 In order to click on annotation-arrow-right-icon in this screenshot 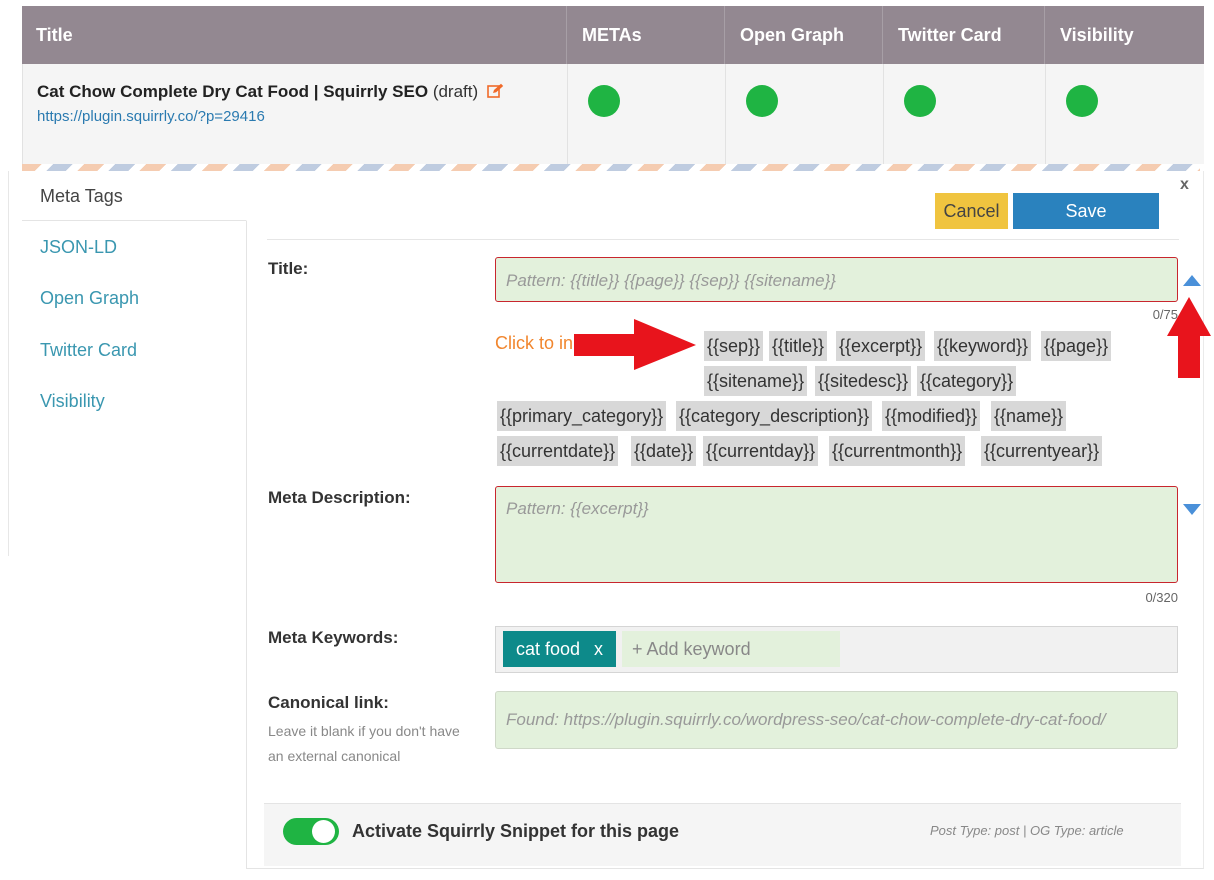, I will do `click(635, 344)`.